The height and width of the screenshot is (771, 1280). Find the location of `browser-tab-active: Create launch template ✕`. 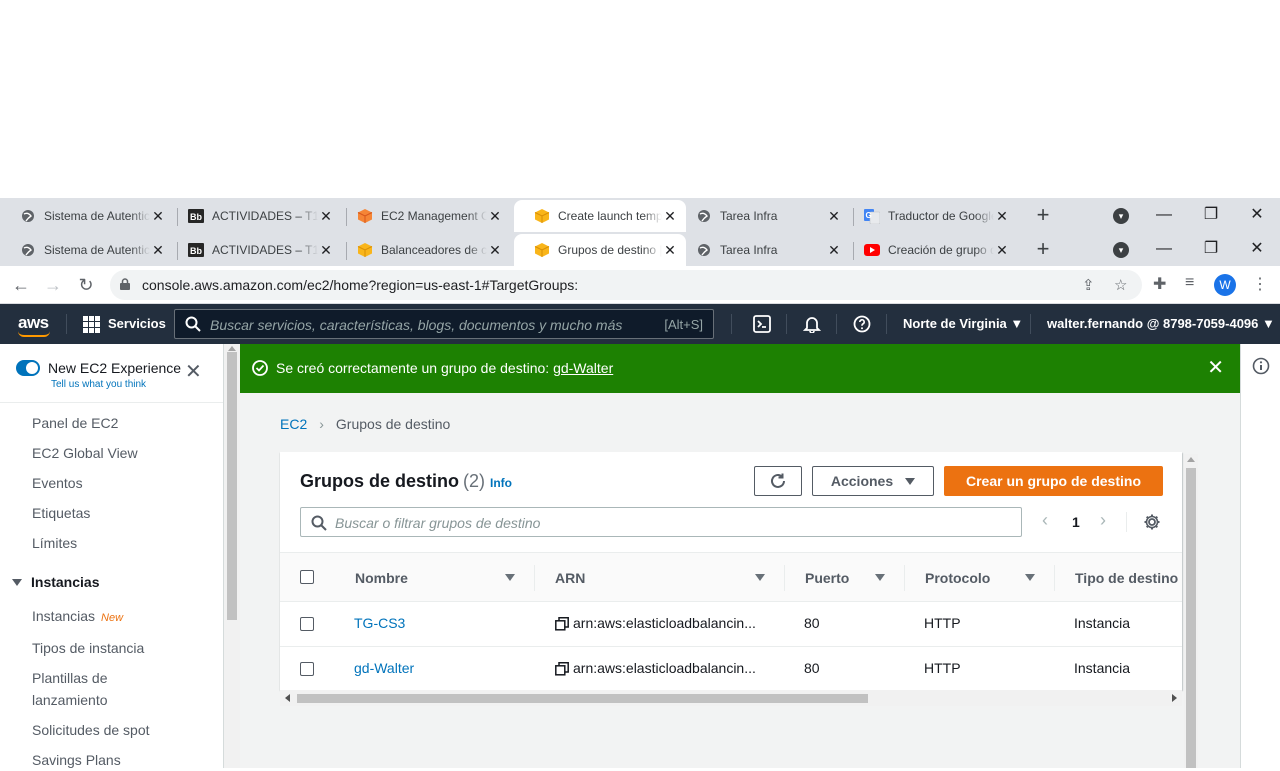

browser-tab-active: Create launch template ✕ is located at coordinates (600, 216).